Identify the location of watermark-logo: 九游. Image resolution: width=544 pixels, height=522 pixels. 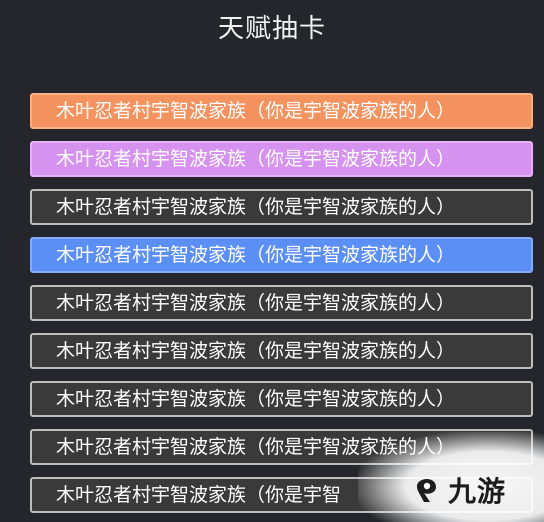
(459, 490).